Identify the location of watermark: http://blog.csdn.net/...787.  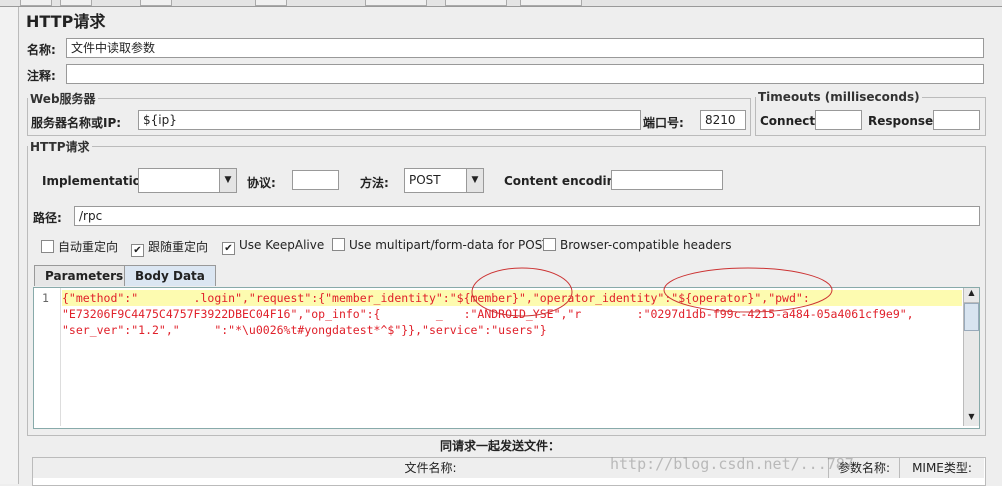
(732, 464).